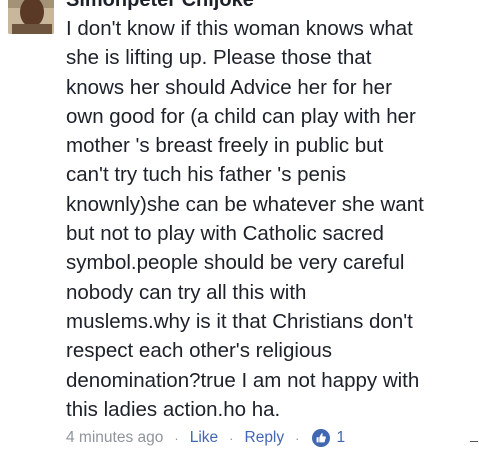 The image size is (479, 468). What do you see at coordinates (271, 6) in the screenshot?
I see `comment-author: Simonpeter Chijoke` at bounding box center [271, 6].